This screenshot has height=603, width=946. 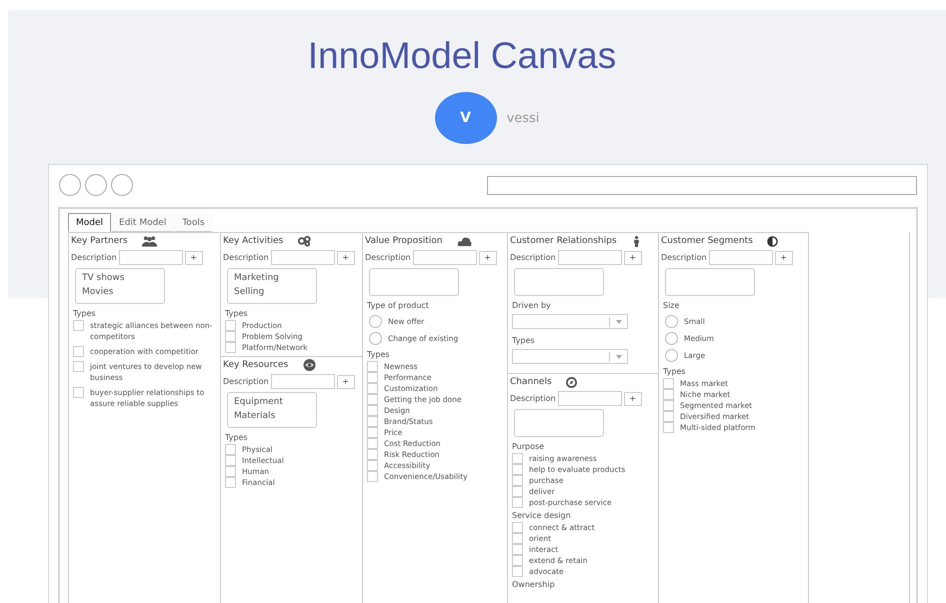 I want to click on tab: Tools, so click(x=193, y=222).